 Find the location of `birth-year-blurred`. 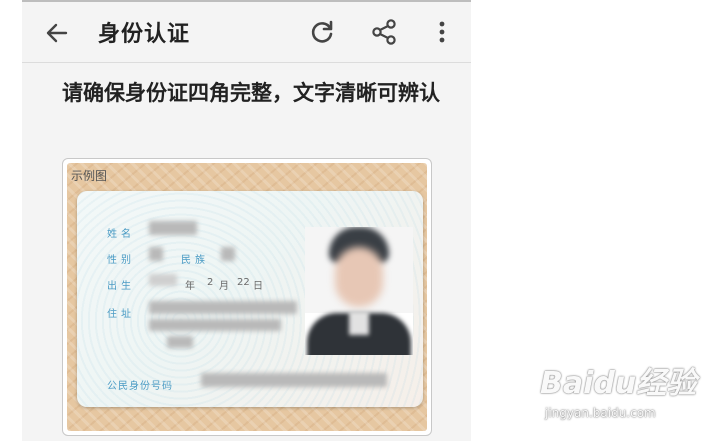

birth-year-blurred is located at coordinates (163, 280).